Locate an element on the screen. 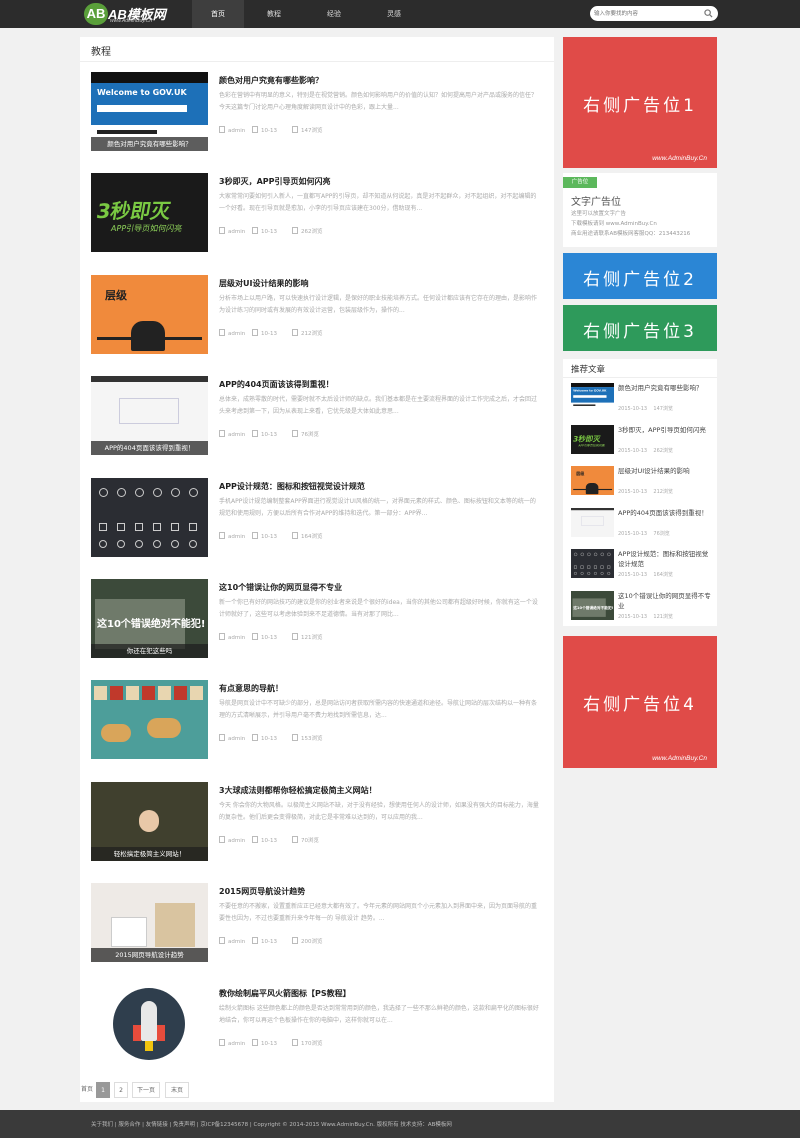 This screenshot has width=800, height=1138. article-thumbnail: Welcome to GOV.UK 颜色对用户究竟有哪些影响？ is located at coordinates (149, 111).